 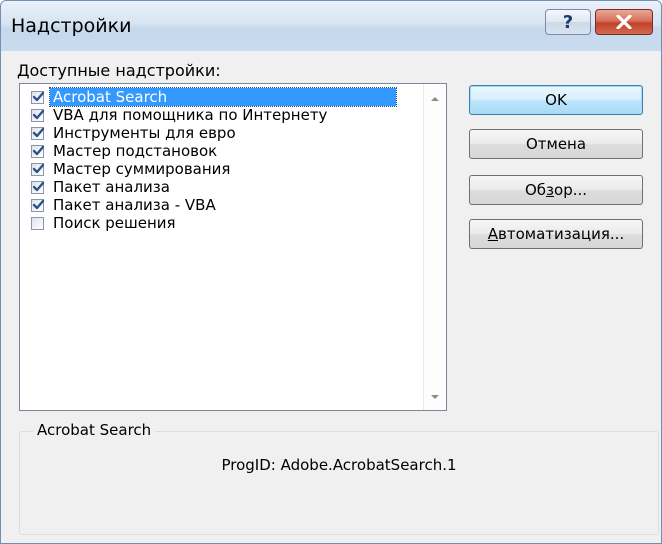 I want to click on addin-label: Acrobat Search, so click(x=223, y=97).